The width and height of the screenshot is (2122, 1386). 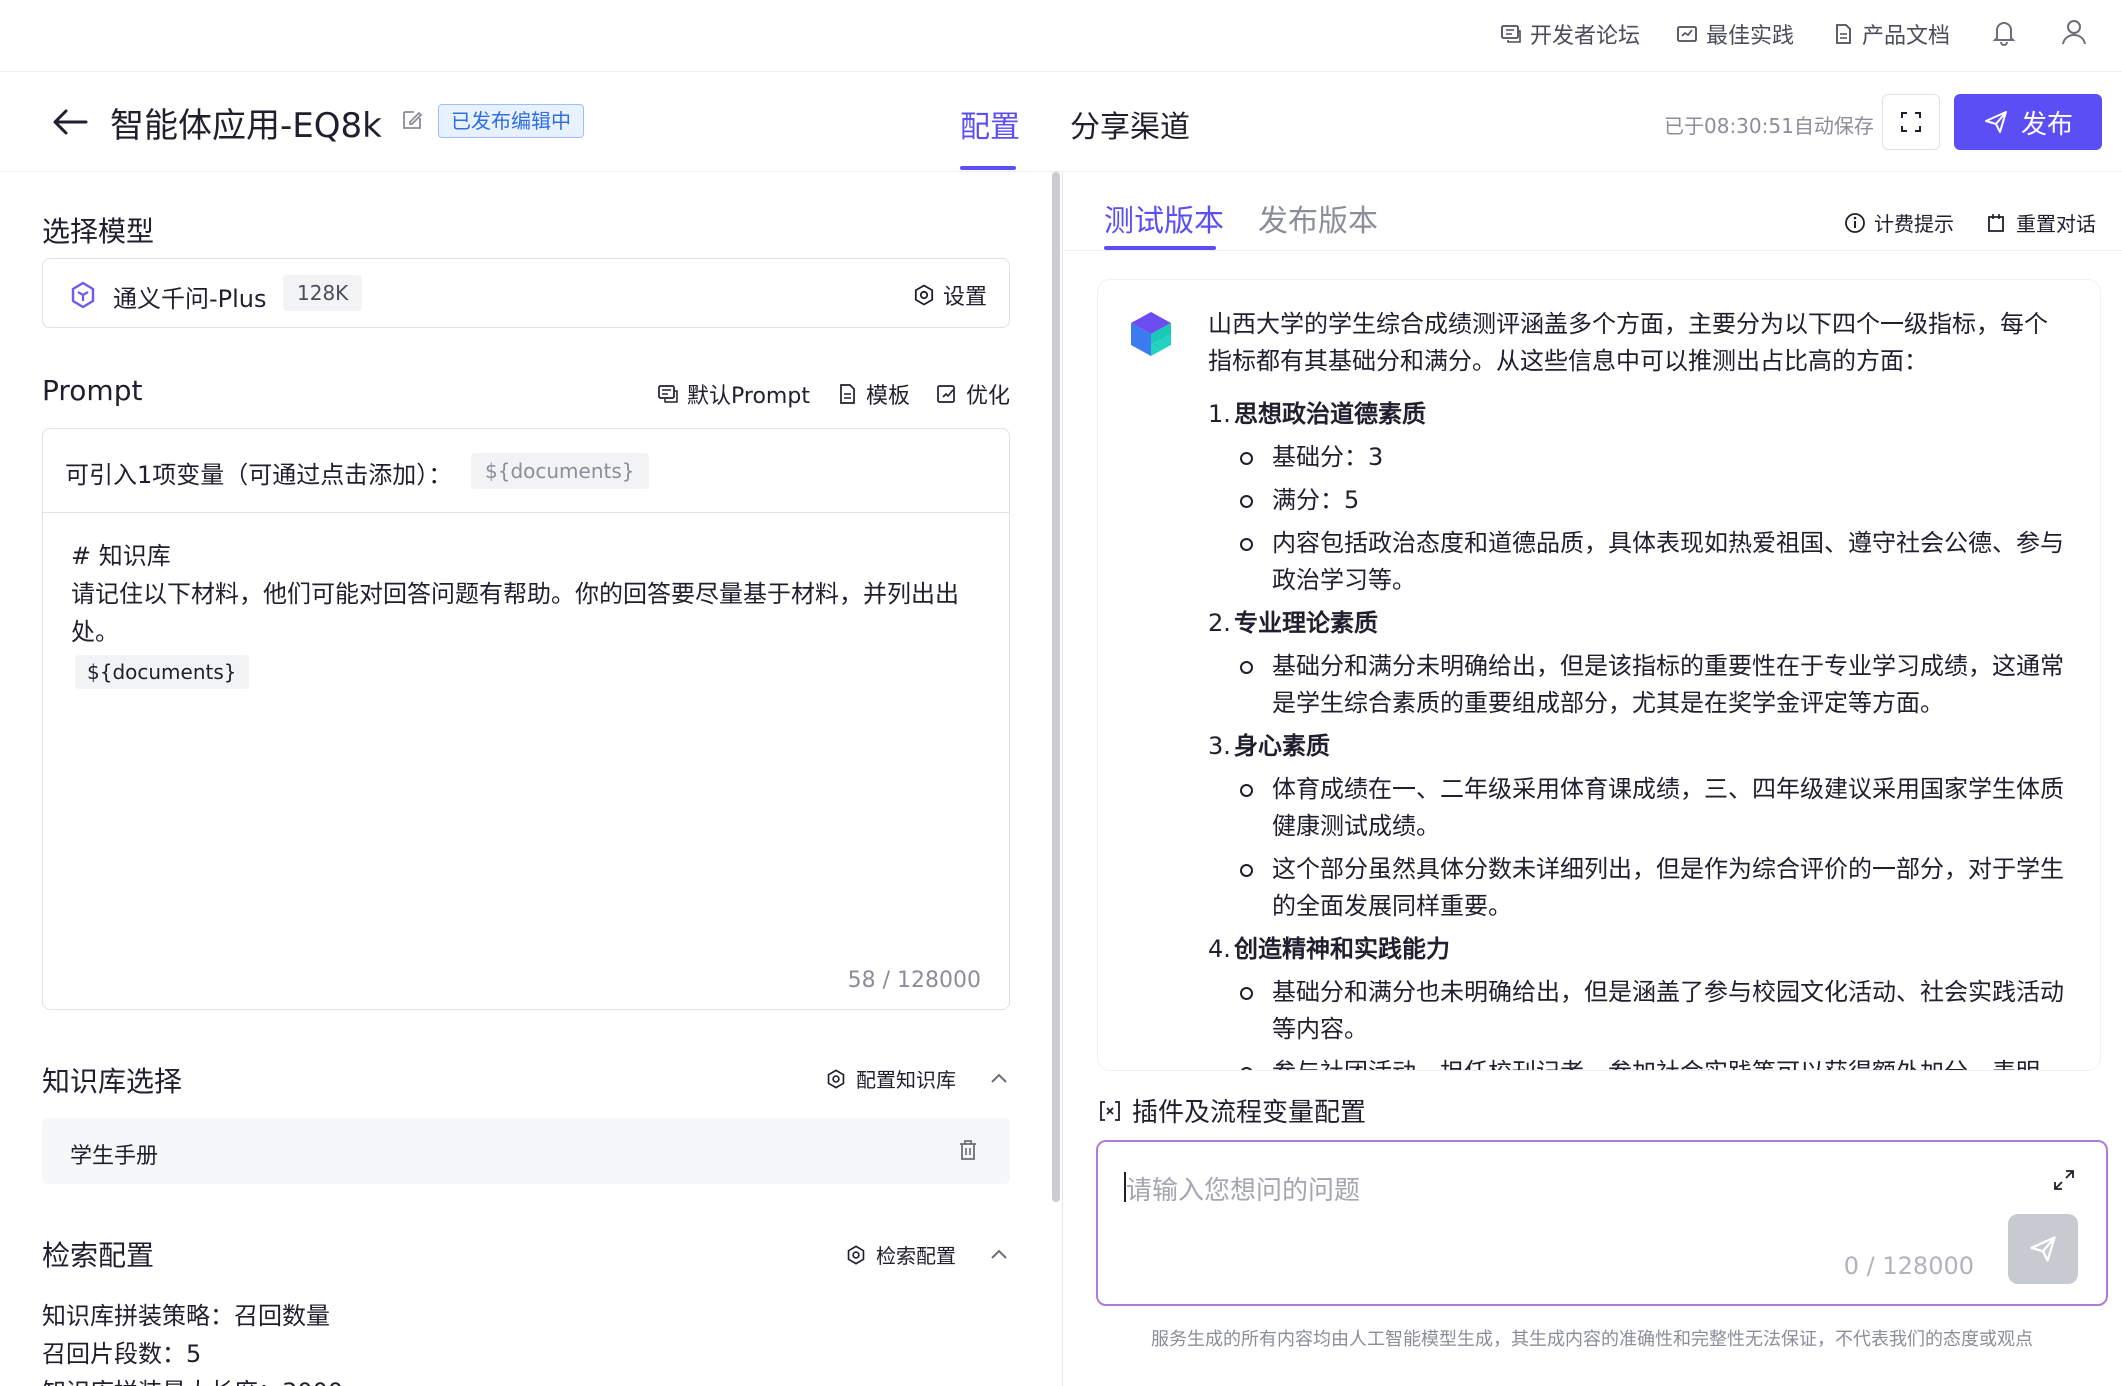 What do you see at coordinates (1282, 746) in the screenshot?
I see `item-title: 身心素质` at bounding box center [1282, 746].